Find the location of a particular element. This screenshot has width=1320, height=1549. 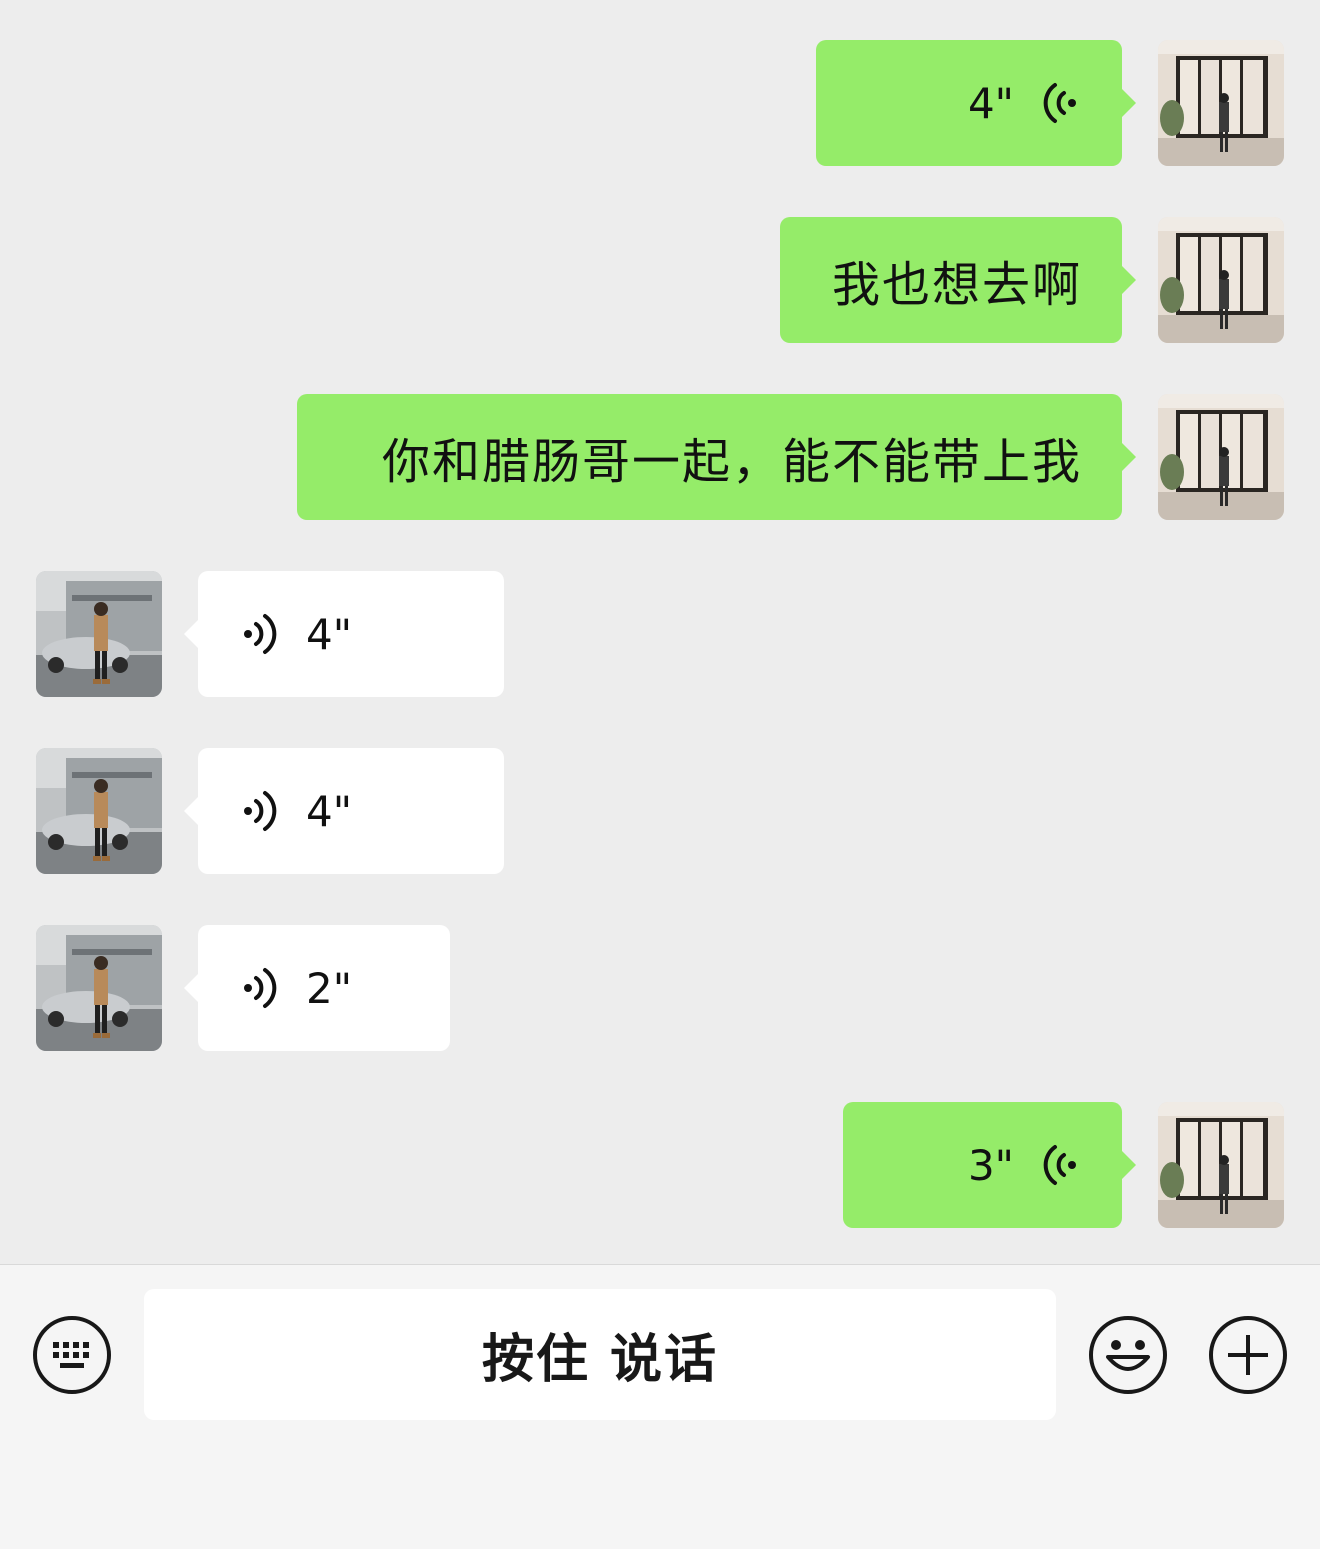

voice-bubble: 2" is located at coordinates (317, 988).